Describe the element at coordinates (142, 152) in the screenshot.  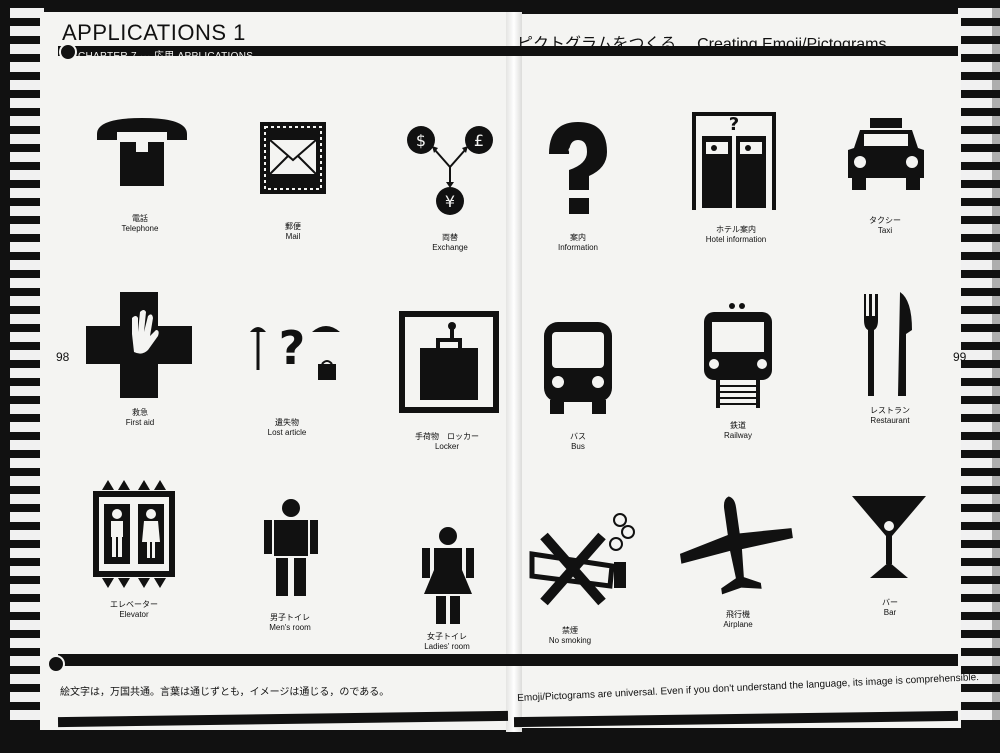
I see `telephone-icon` at that location.